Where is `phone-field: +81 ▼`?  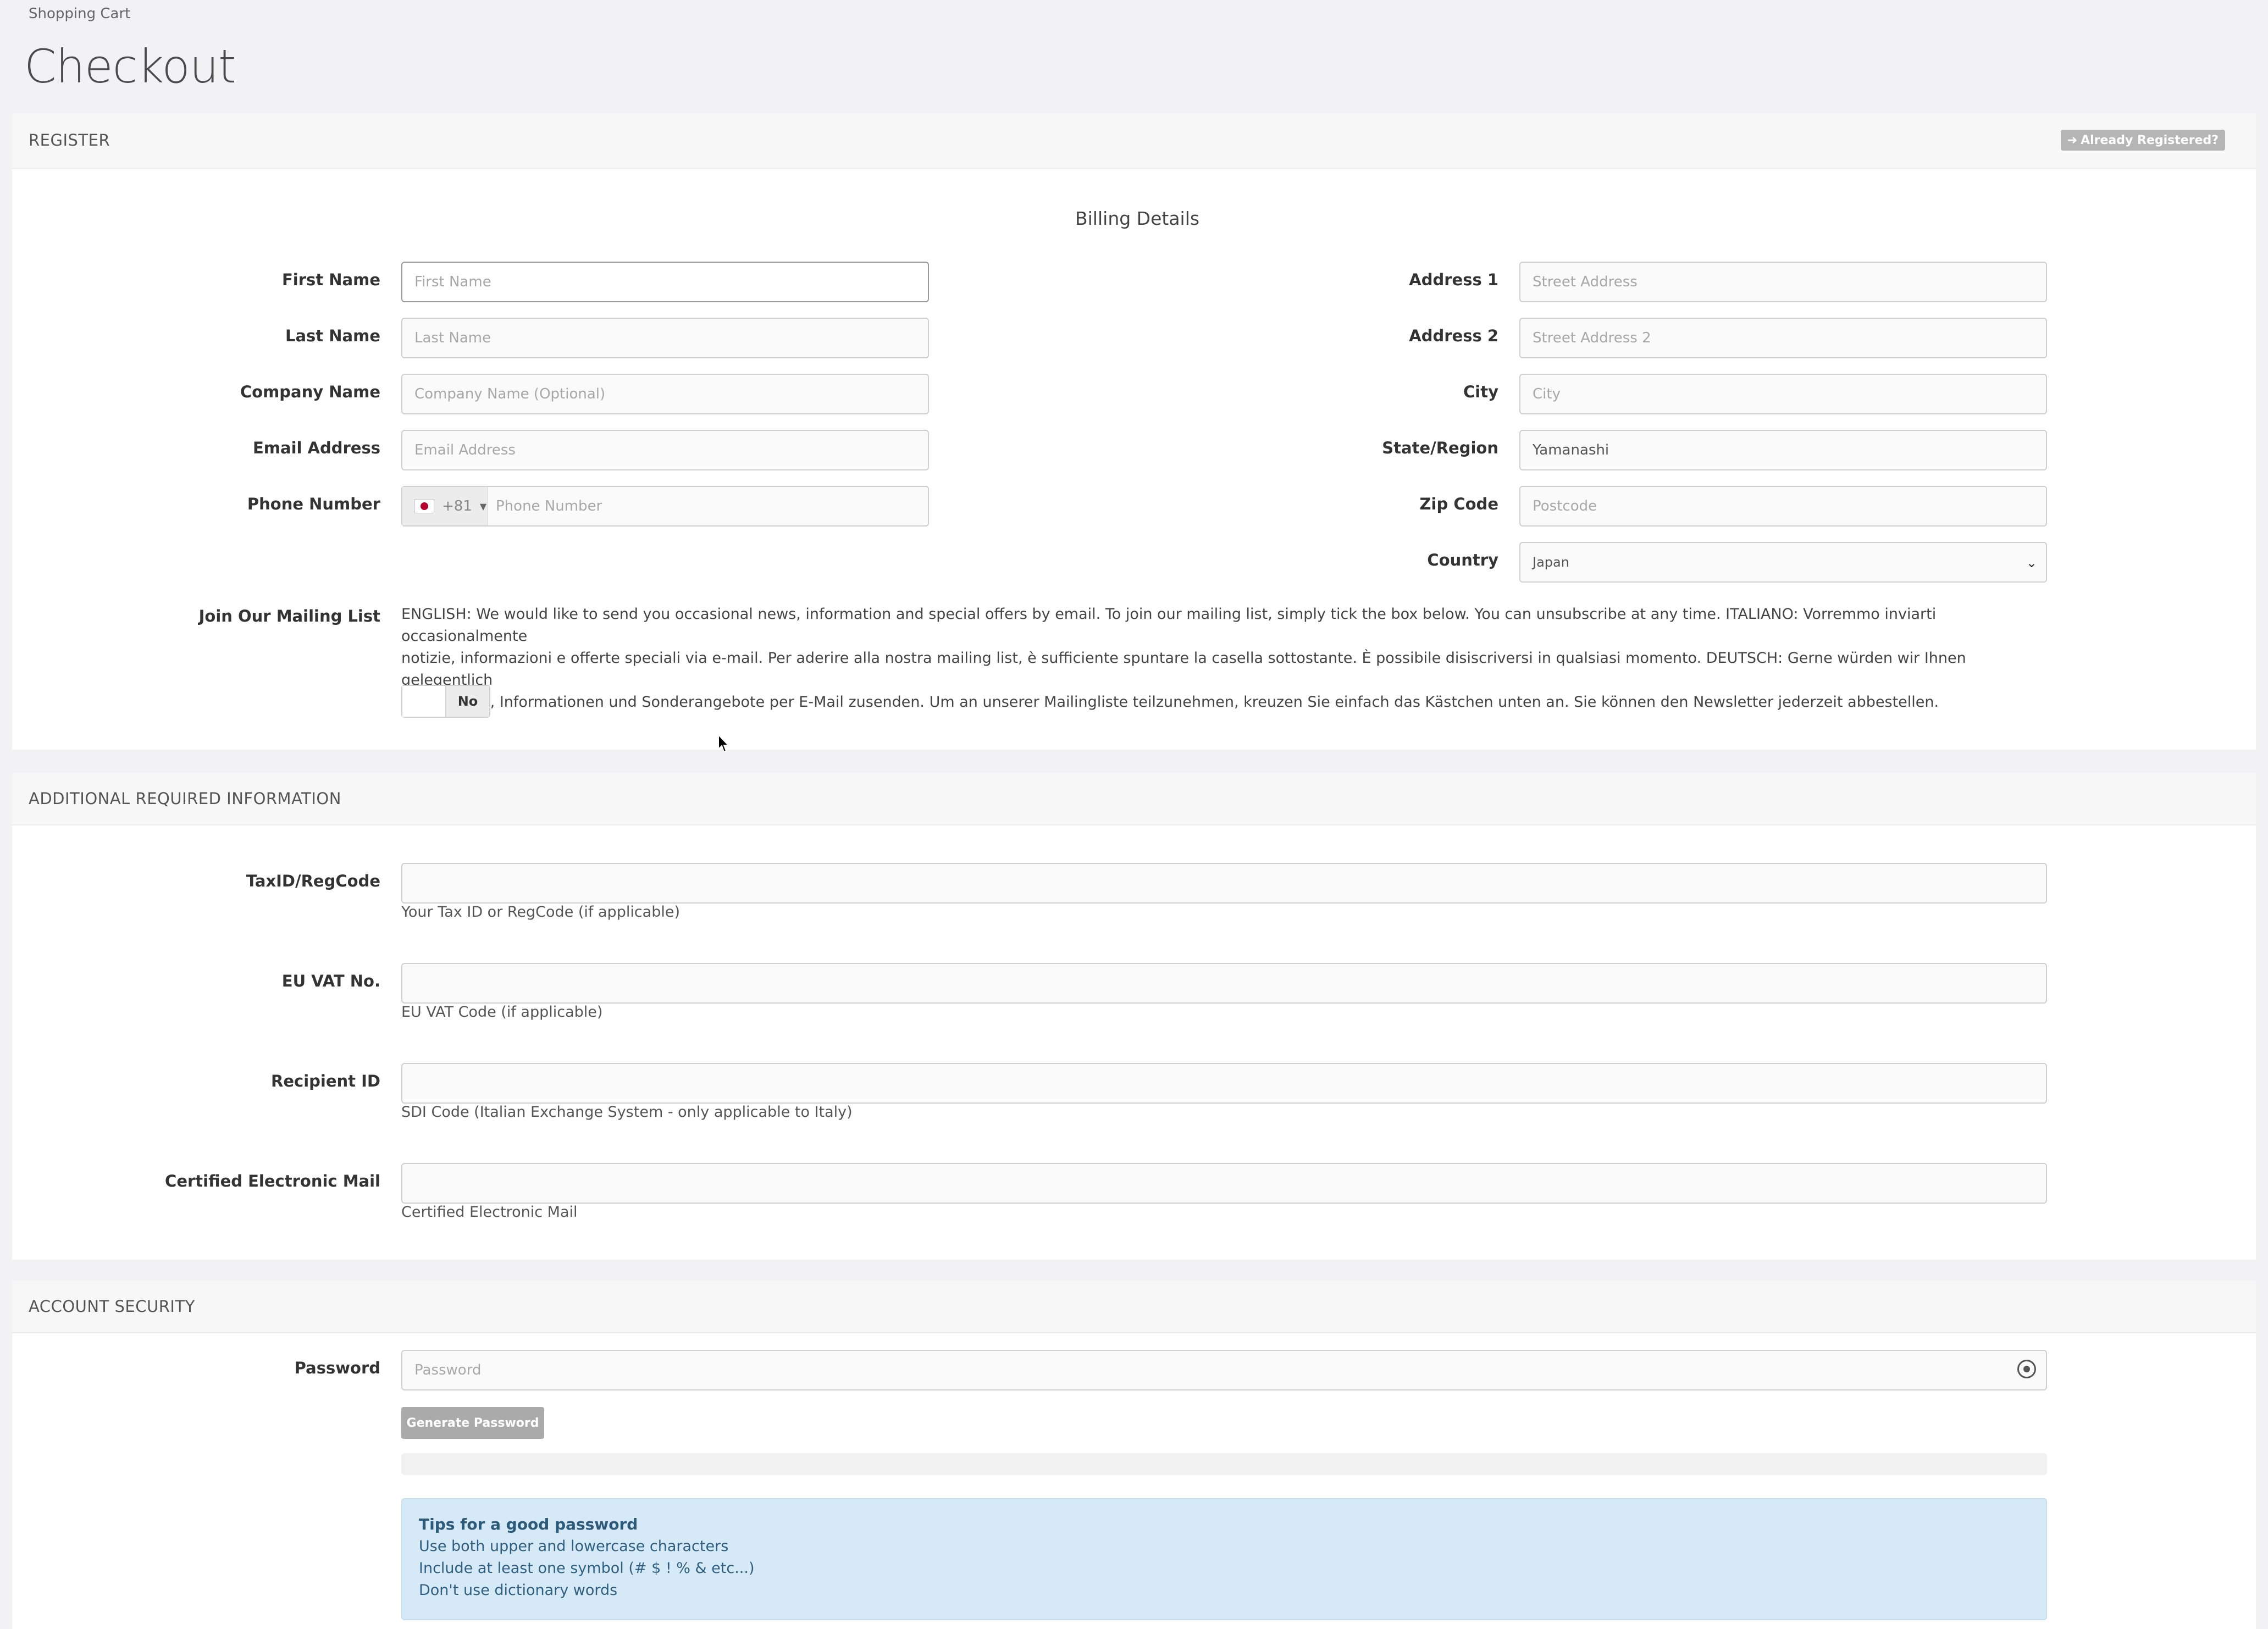
phone-field: +81 ▼ is located at coordinates (665, 507).